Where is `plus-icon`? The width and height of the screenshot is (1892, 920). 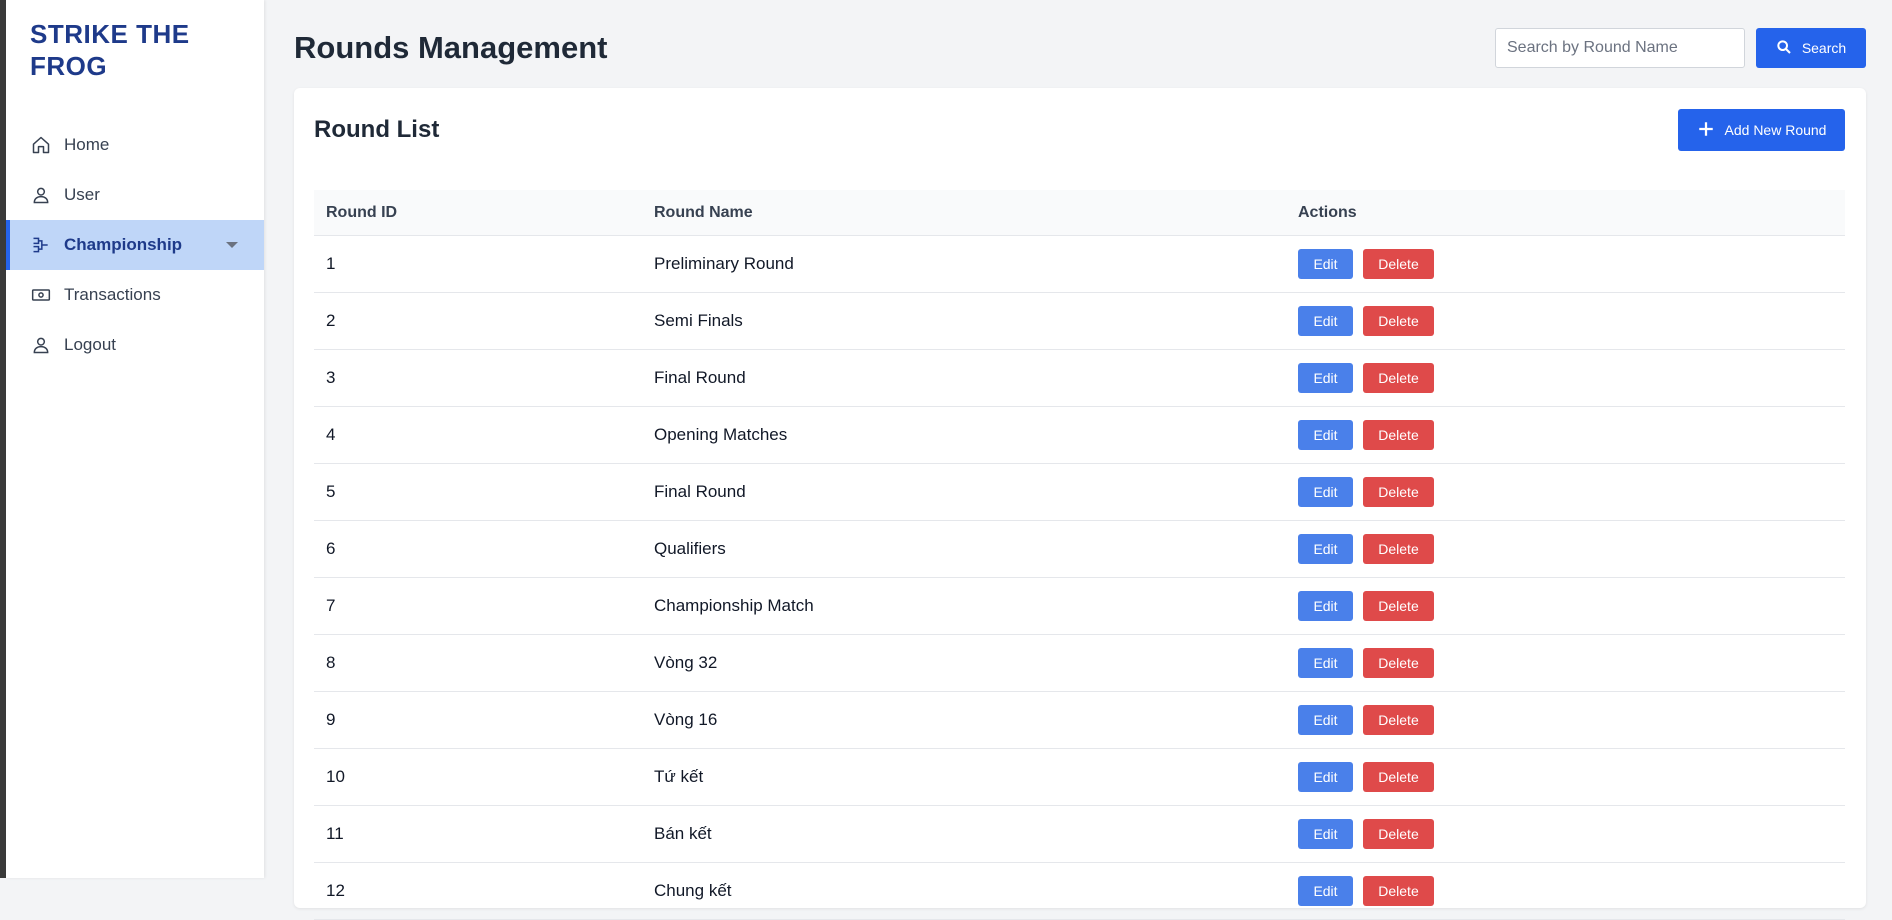
plus-icon is located at coordinates (1706, 130).